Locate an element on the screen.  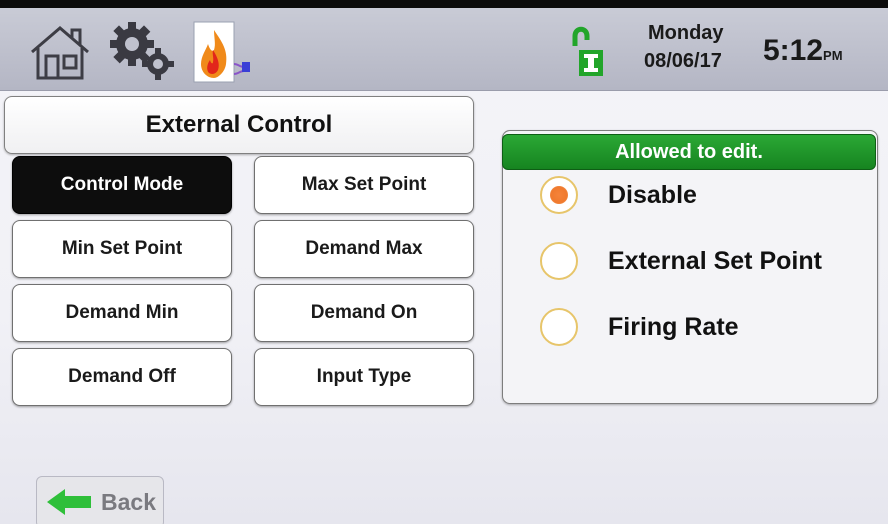
max-set-point-button: Max Set Point is located at coordinates (364, 185).